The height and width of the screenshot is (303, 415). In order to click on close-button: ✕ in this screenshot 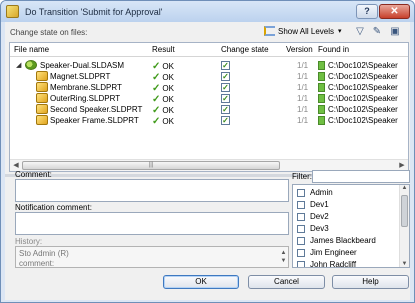, I will do `click(394, 11)`.